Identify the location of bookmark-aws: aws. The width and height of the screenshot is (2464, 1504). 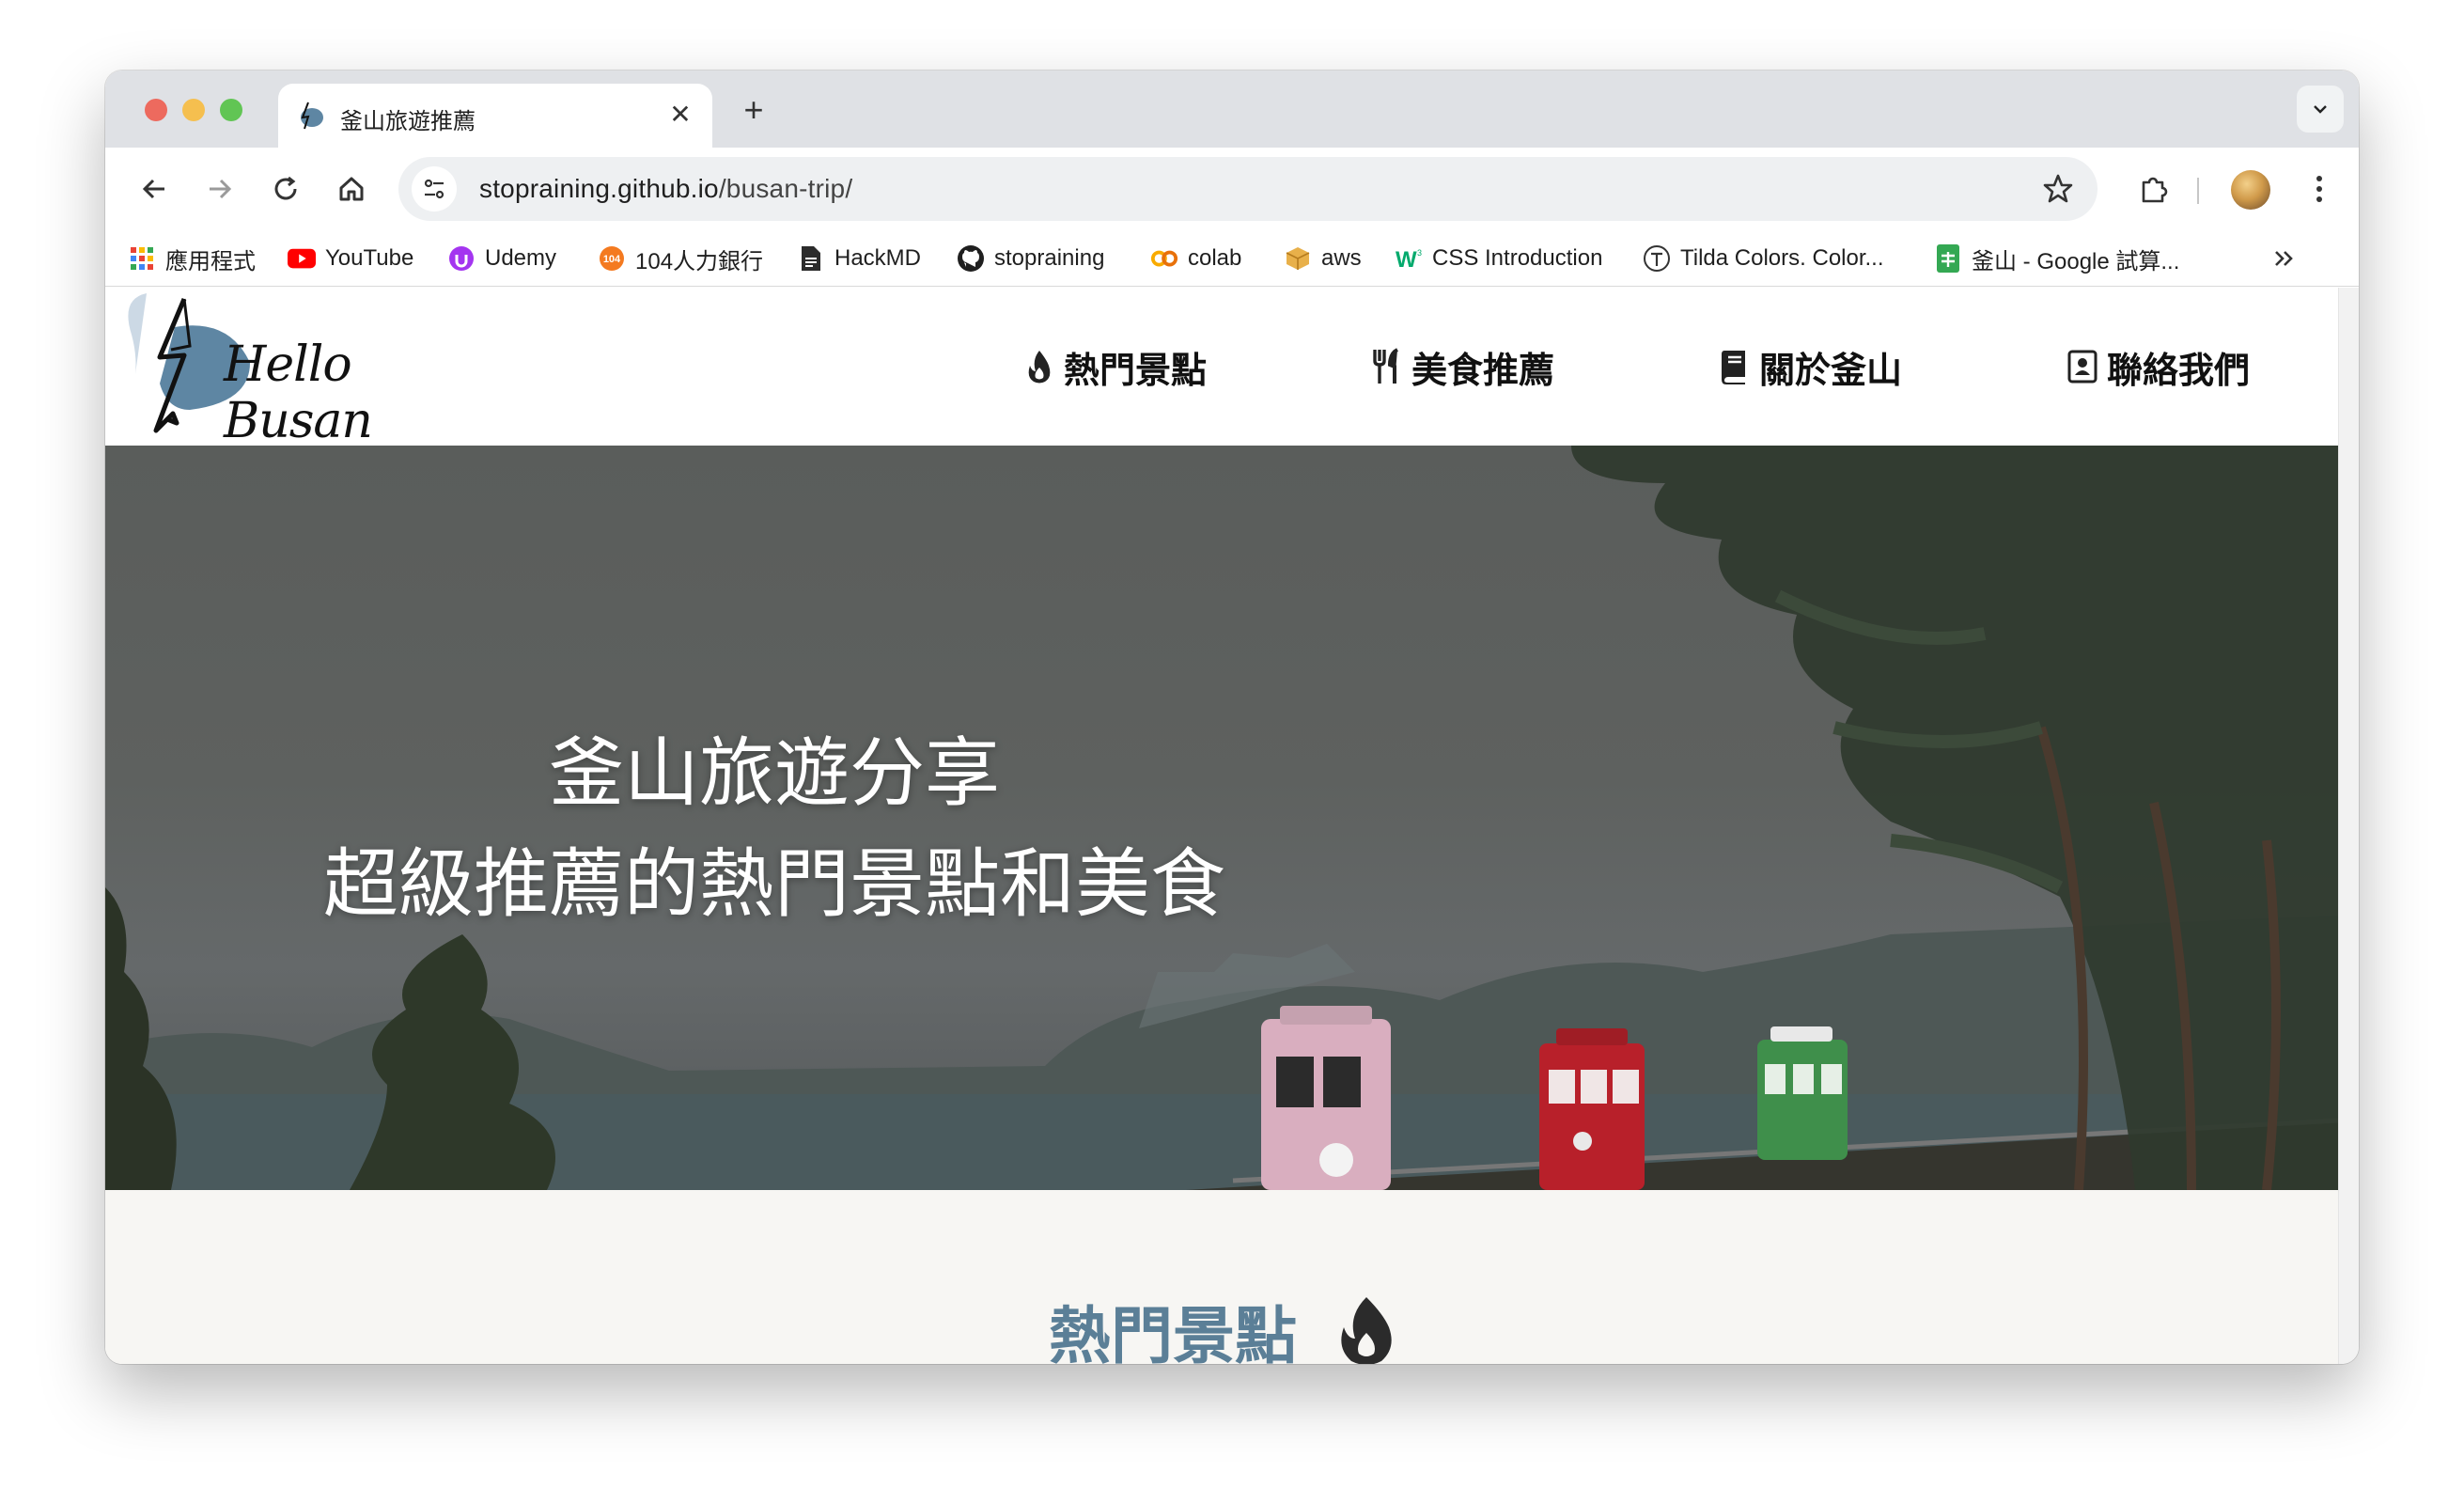
(1323, 258).